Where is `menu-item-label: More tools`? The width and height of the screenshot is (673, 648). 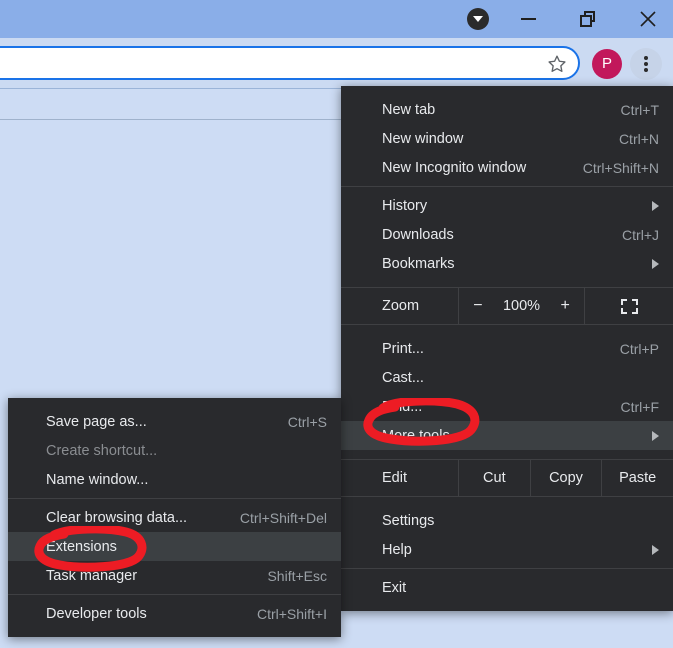
menu-item-label: More tools is located at coordinates (416, 435).